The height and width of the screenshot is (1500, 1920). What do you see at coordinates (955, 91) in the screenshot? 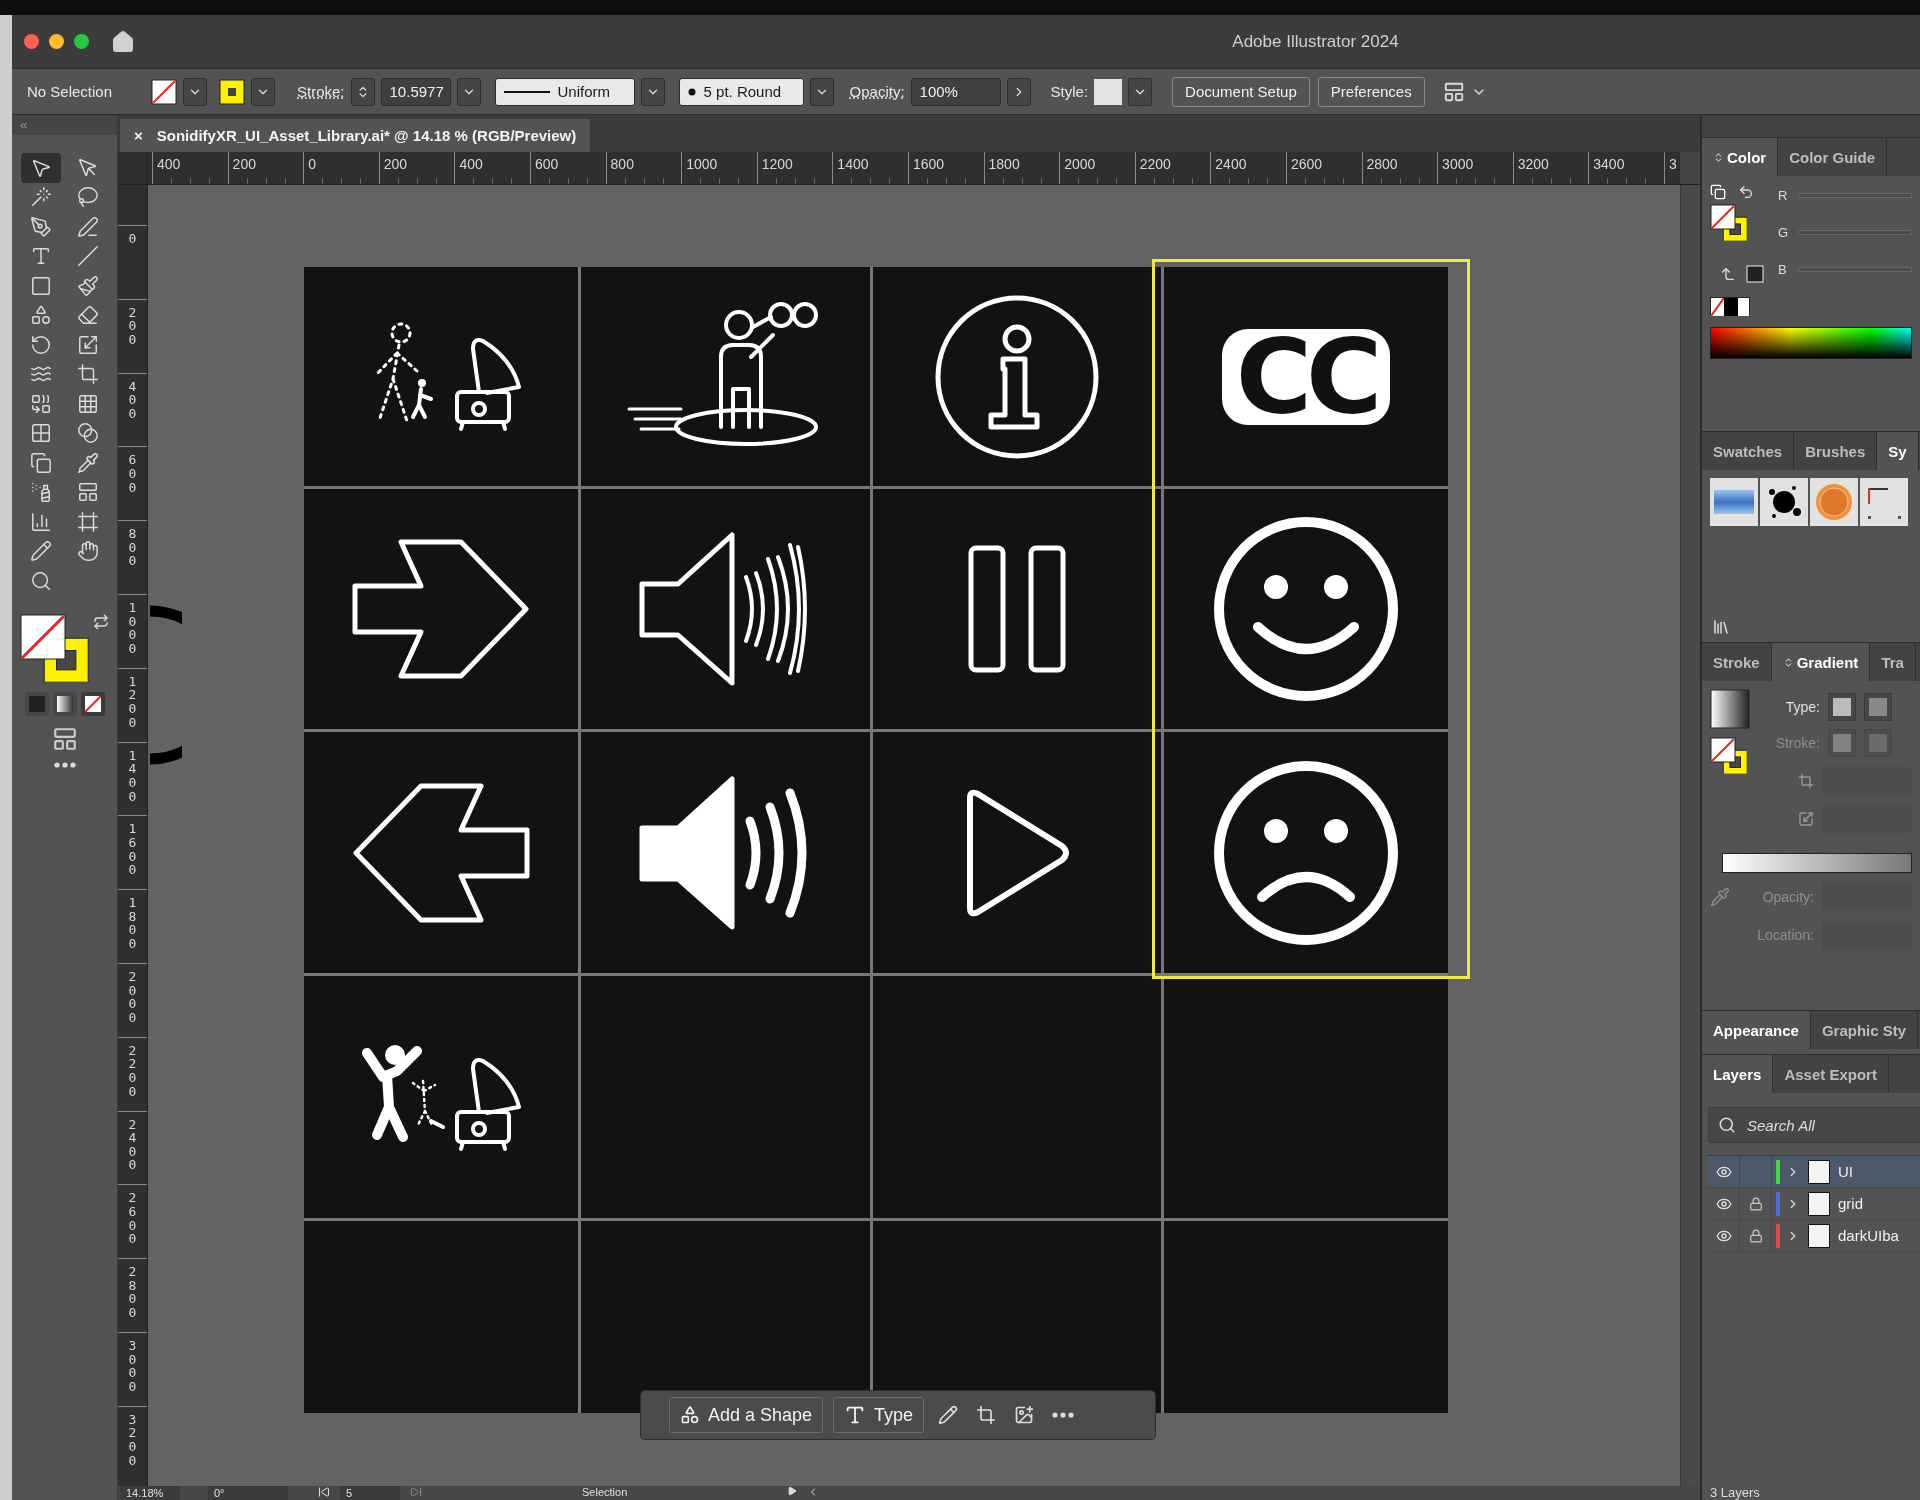
I see `opacity-field: 100%` at bounding box center [955, 91].